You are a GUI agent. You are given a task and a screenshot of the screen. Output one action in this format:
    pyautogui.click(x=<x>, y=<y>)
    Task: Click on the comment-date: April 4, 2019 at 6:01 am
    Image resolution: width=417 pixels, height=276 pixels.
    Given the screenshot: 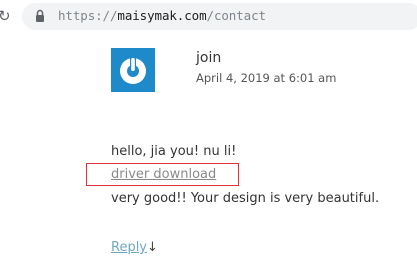 What is the action you would take?
    pyautogui.click(x=266, y=78)
    